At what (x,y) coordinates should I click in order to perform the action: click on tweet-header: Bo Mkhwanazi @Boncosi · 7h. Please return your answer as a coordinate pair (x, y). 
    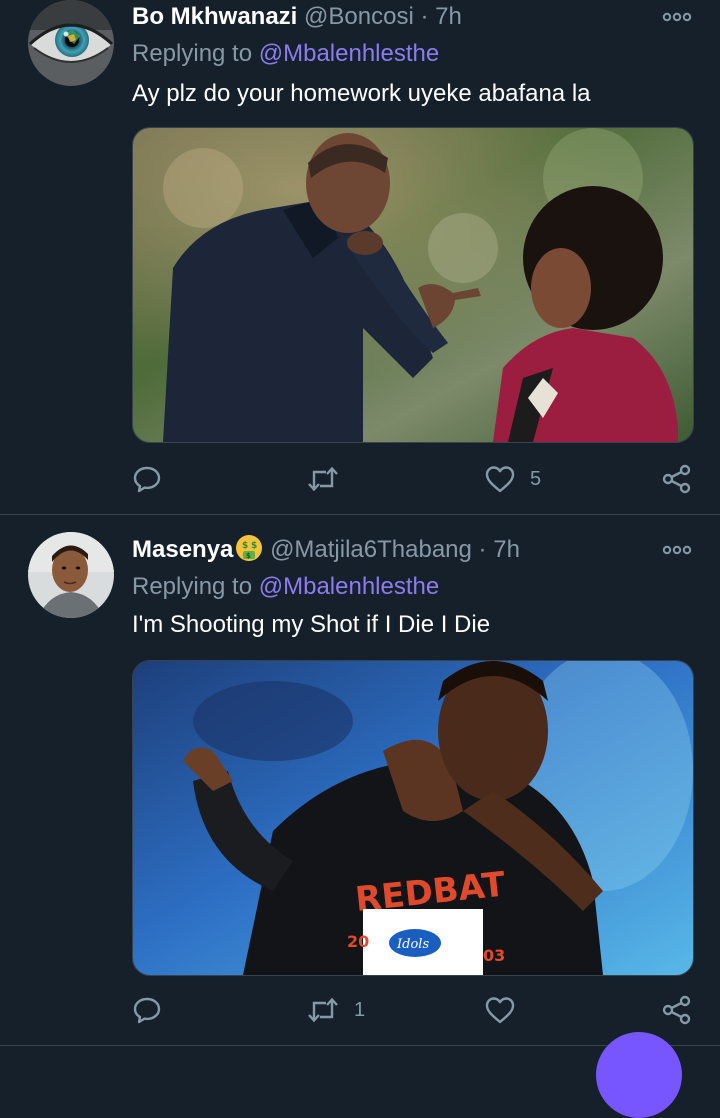
    Looking at the image, I should click on (297, 17).